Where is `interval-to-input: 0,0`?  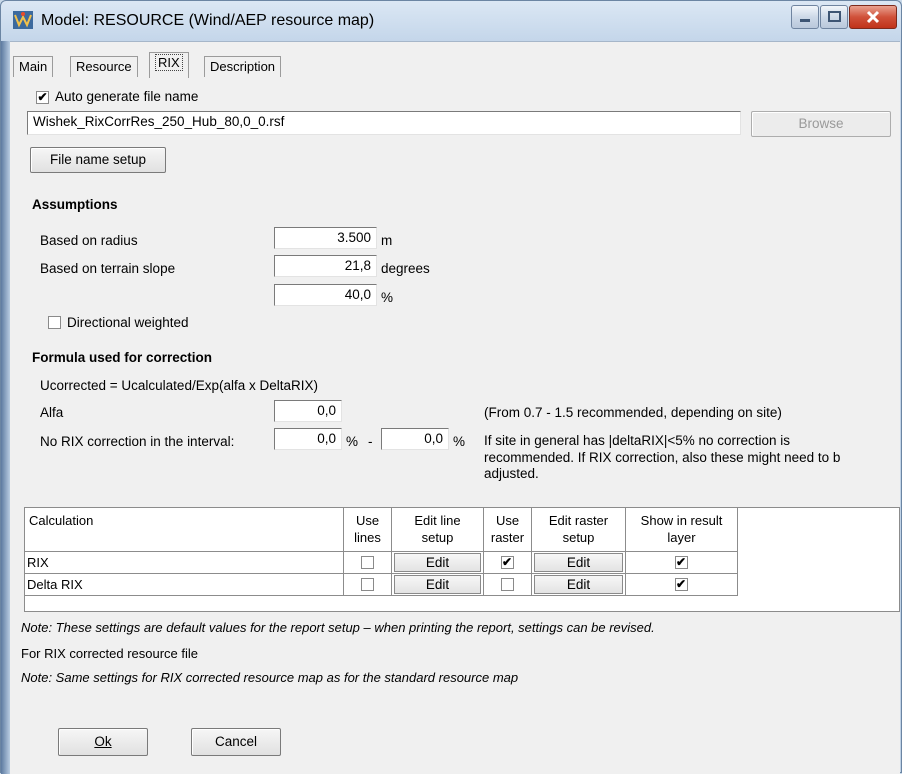
interval-to-input: 0,0 is located at coordinates (415, 439).